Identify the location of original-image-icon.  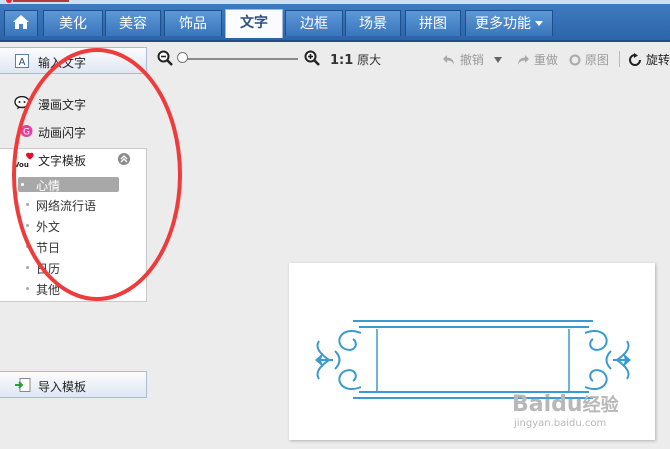
(575, 60).